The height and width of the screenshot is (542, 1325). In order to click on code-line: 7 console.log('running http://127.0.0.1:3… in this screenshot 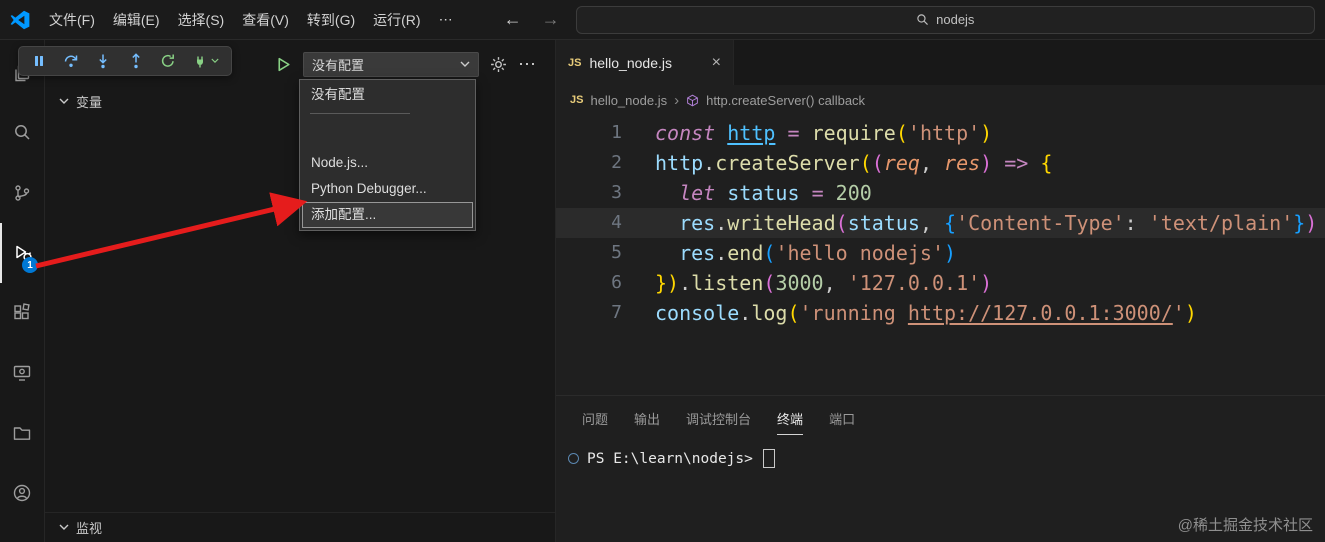, I will do `click(940, 313)`.